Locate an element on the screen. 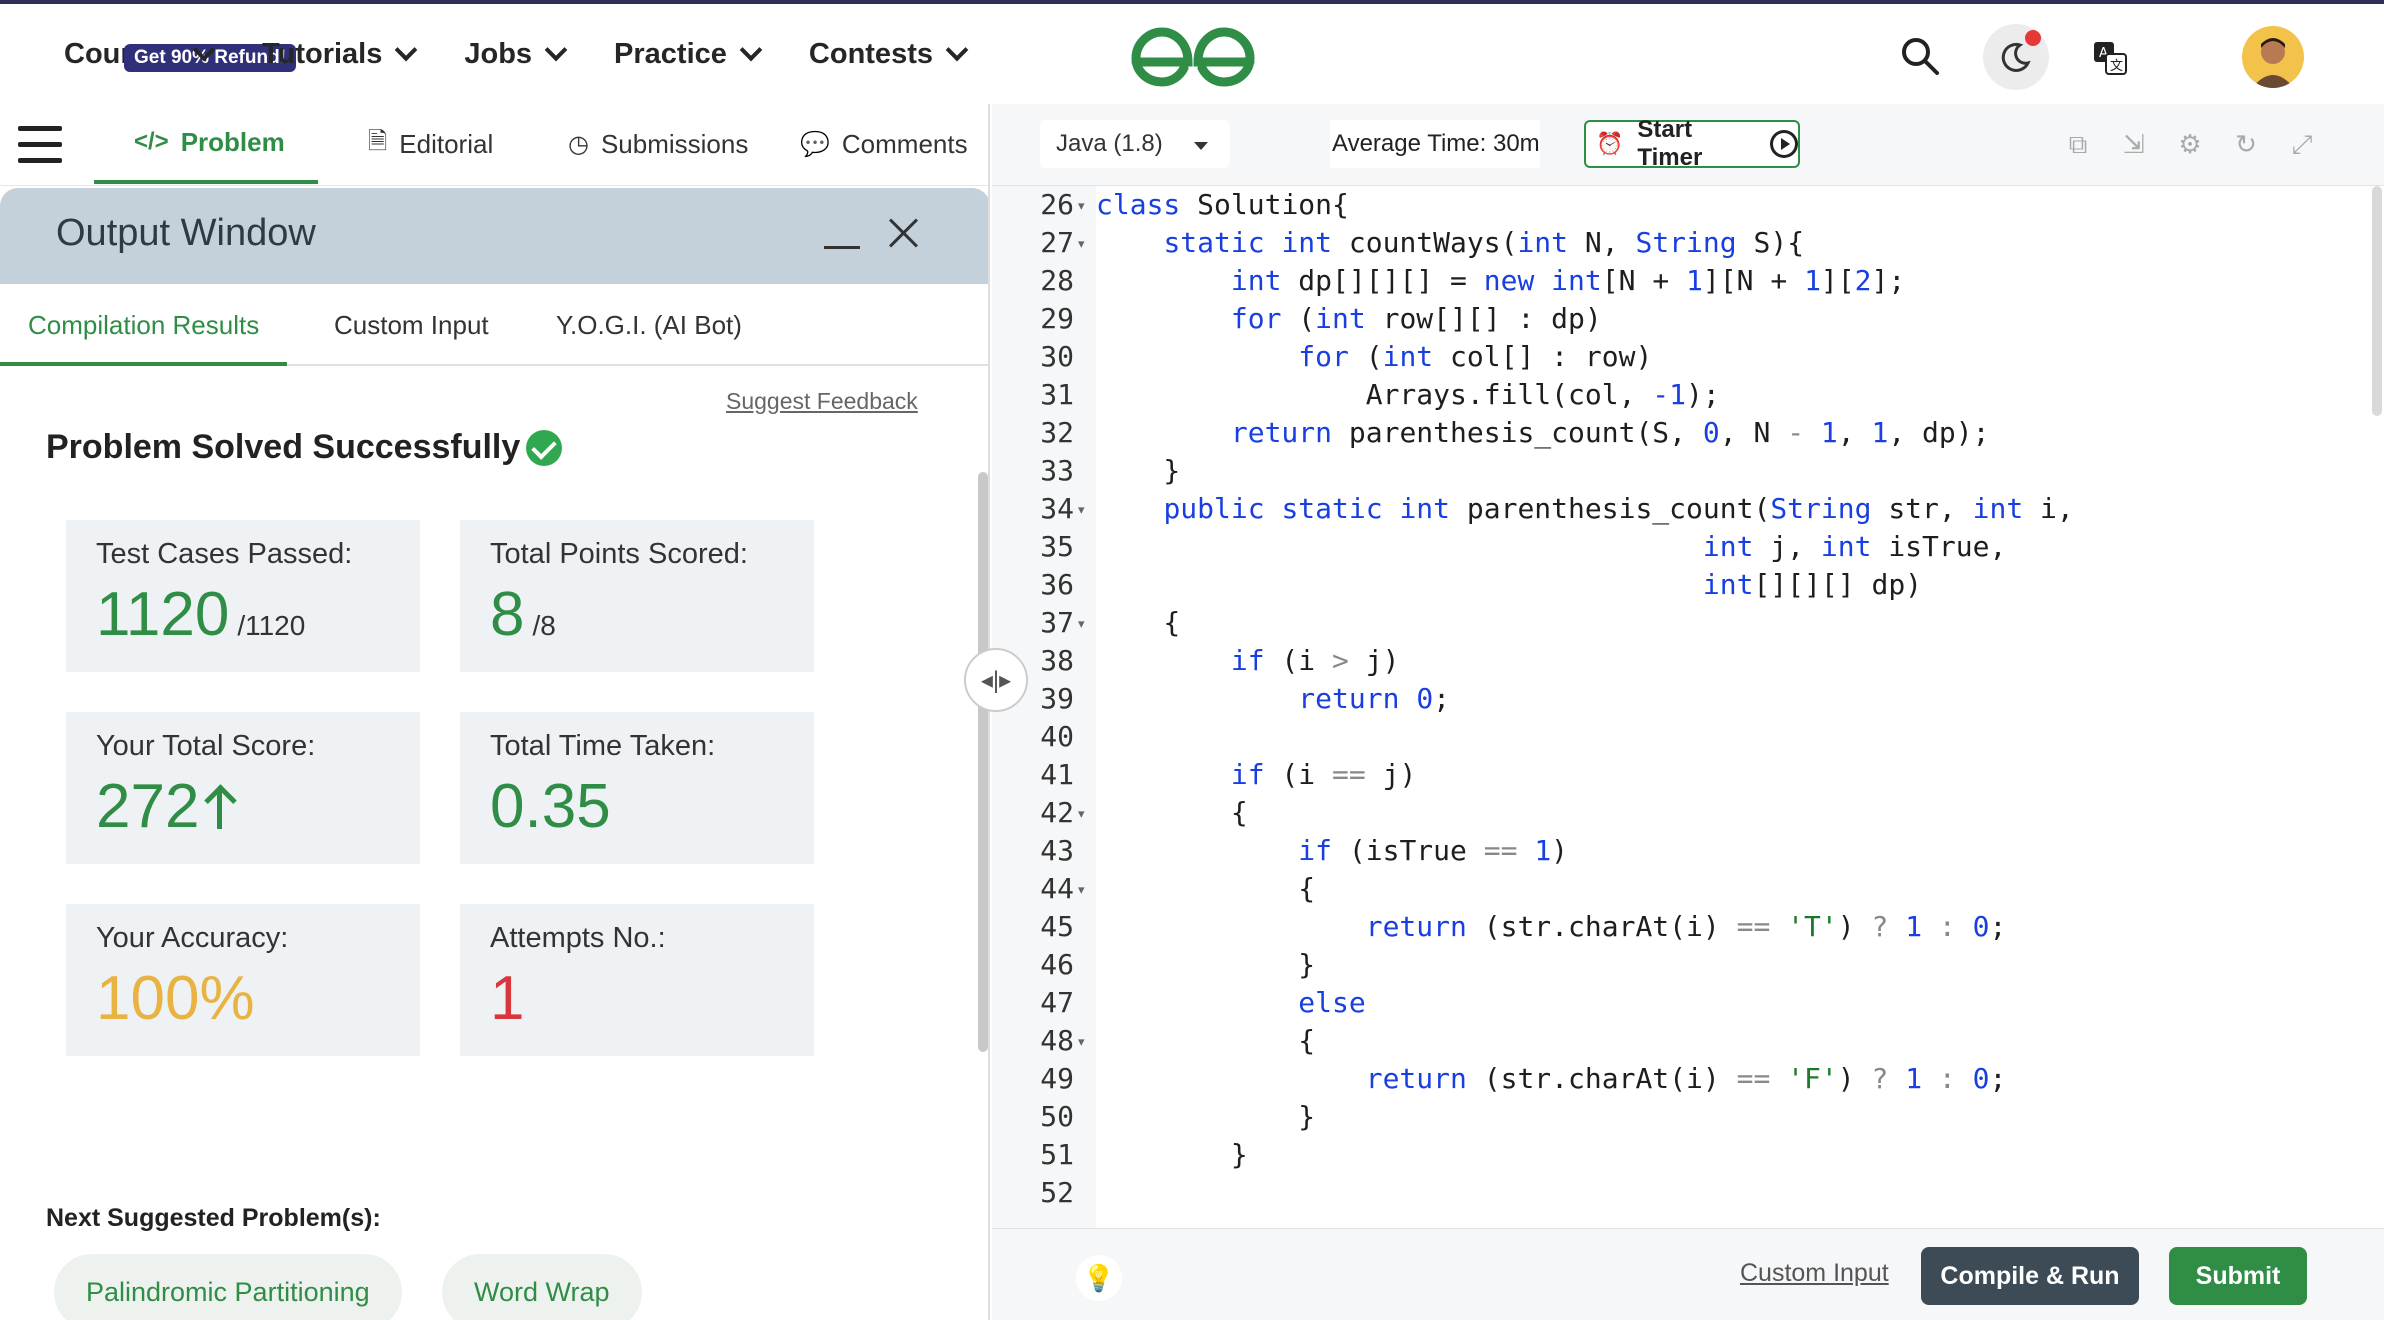 This screenshot has width=2384, height=1320. code-line: int[][][] dp) is located at coordinates (1812, 584).